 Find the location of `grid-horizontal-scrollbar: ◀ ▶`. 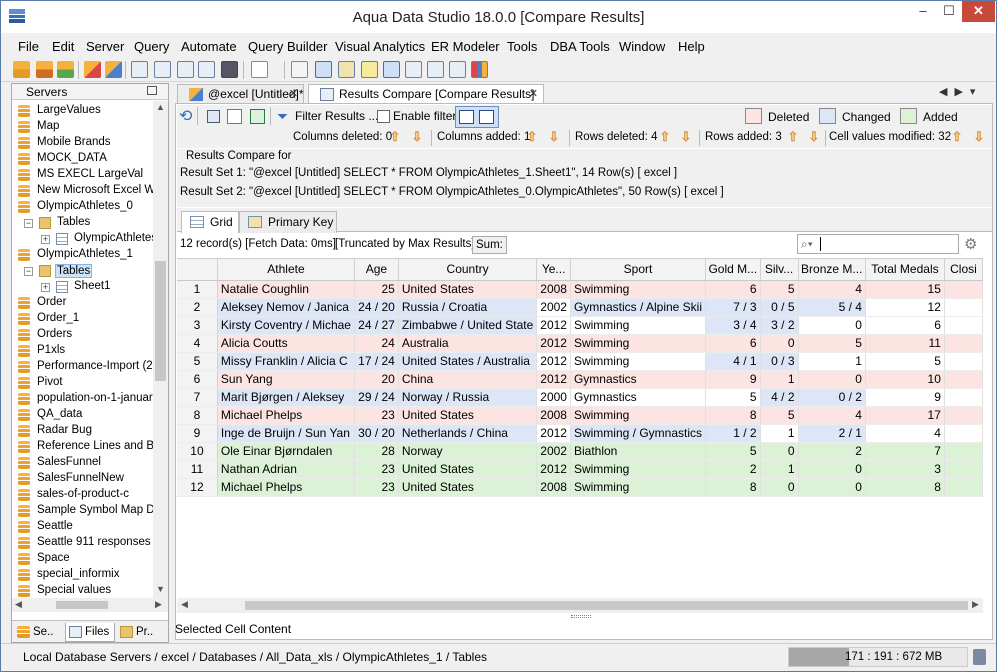

grid-horizontal-scrollbar: ◀ ▶ is located at coordinates (580, 605).